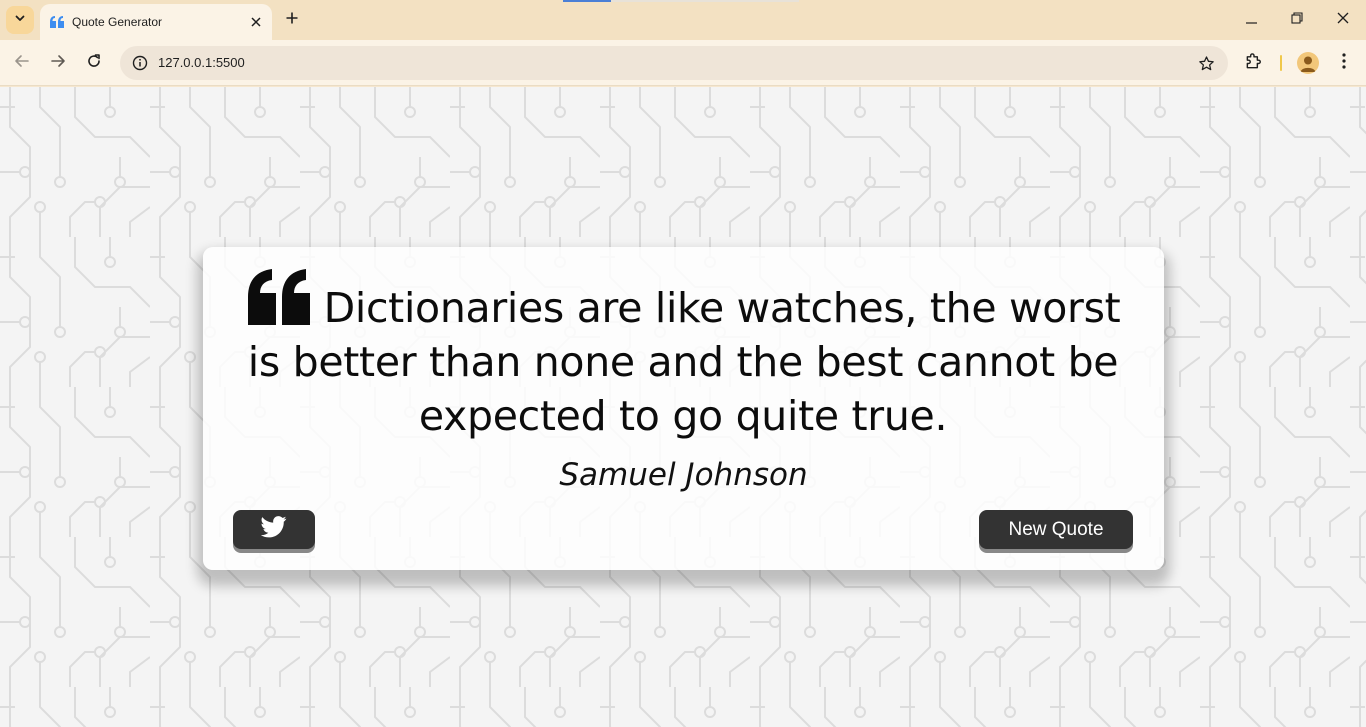 The height and width of the screenshot is (727, 1366). I want to click on arrow-left-icon, so click(22, 63).